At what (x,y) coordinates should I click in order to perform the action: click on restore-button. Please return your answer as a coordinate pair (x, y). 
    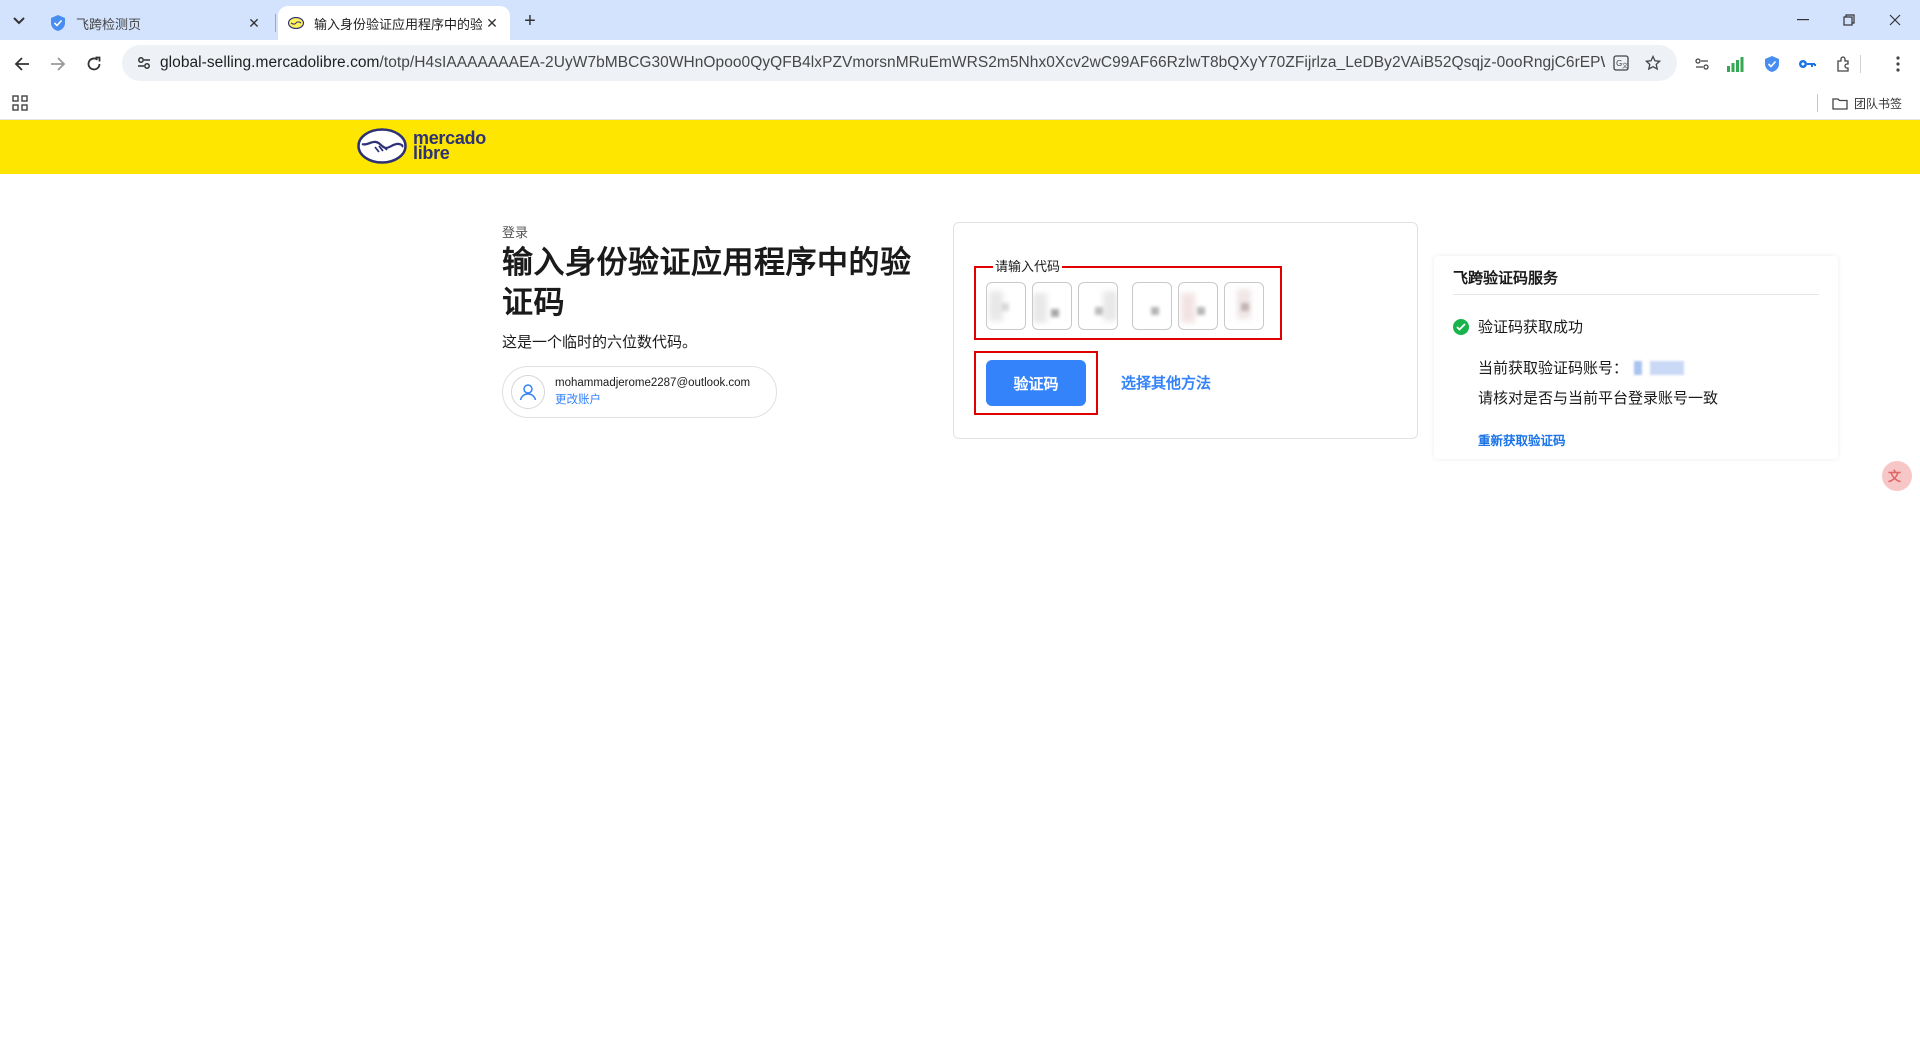
    Looking at the image, I should click on (1849, 20).